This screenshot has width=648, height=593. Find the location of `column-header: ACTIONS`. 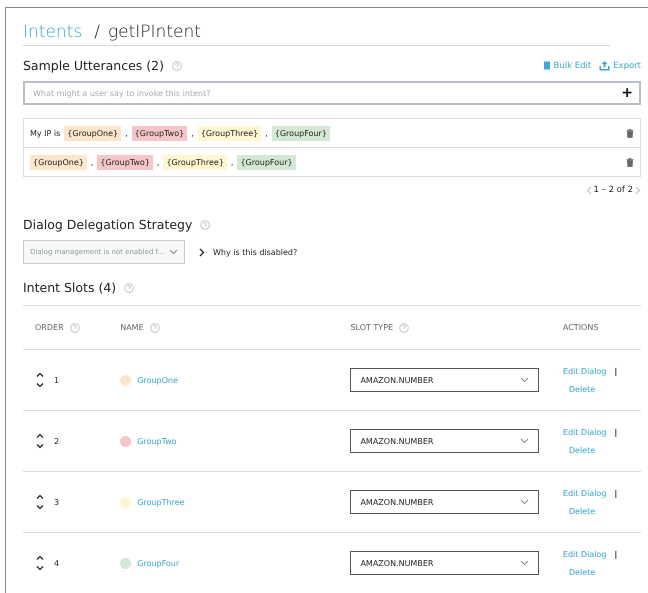

column-header: ACTIONS is located at coordinates (580, 327).